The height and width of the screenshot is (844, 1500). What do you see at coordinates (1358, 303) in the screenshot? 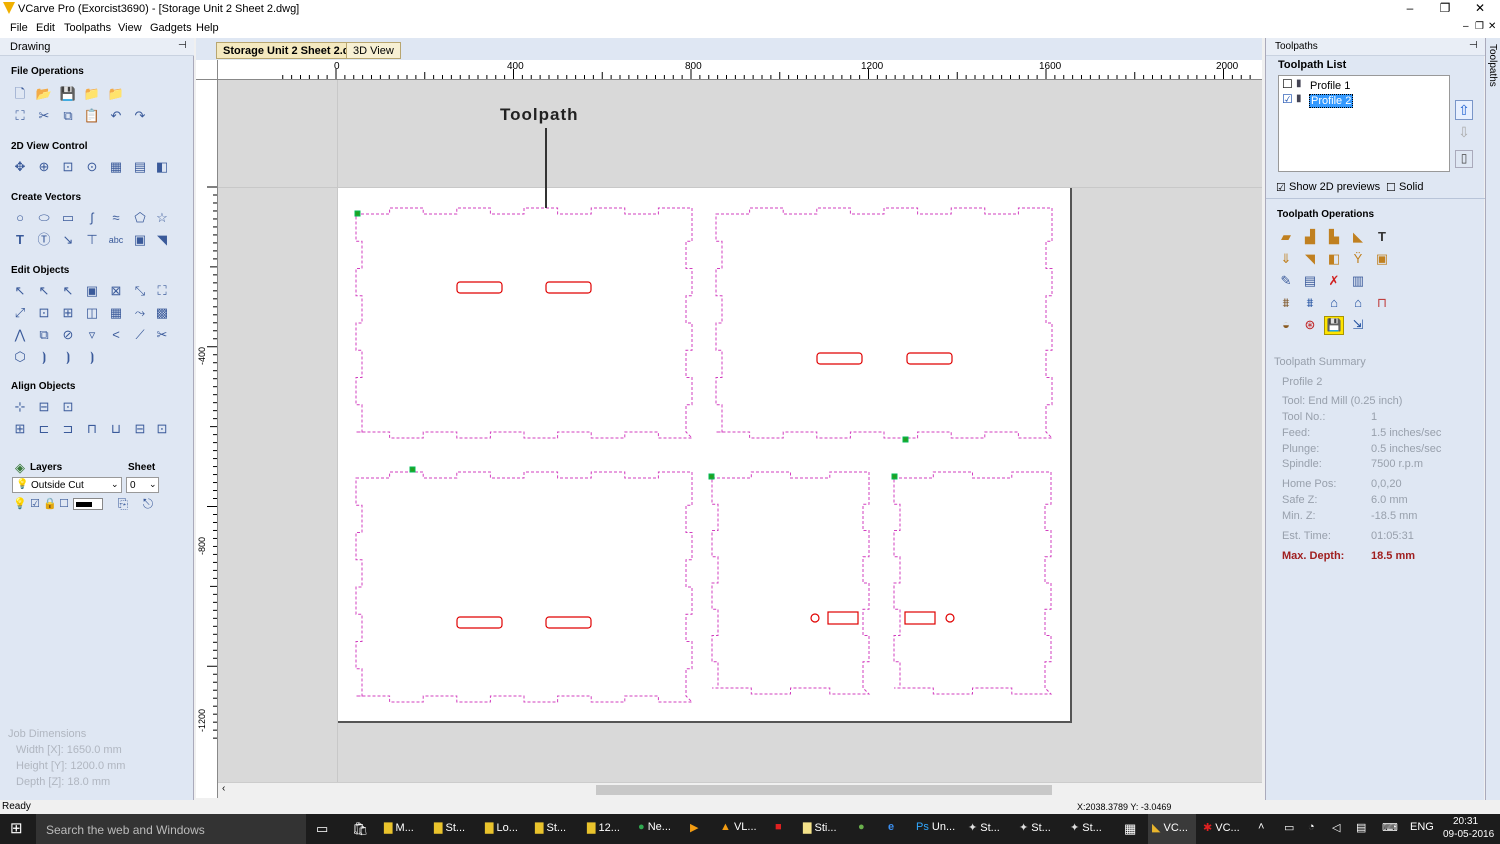
I see `material-setup-icon: ⌂` at bounding box center [1358, 303].